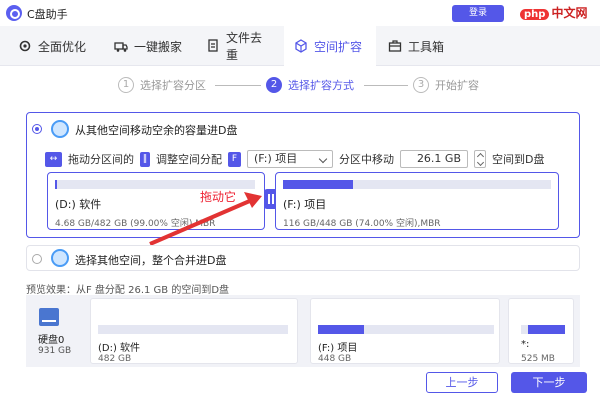 The height and width of the screenshot is (396, 600). I want to click on tab-migrate: 一键搬家, so click(149, 46).